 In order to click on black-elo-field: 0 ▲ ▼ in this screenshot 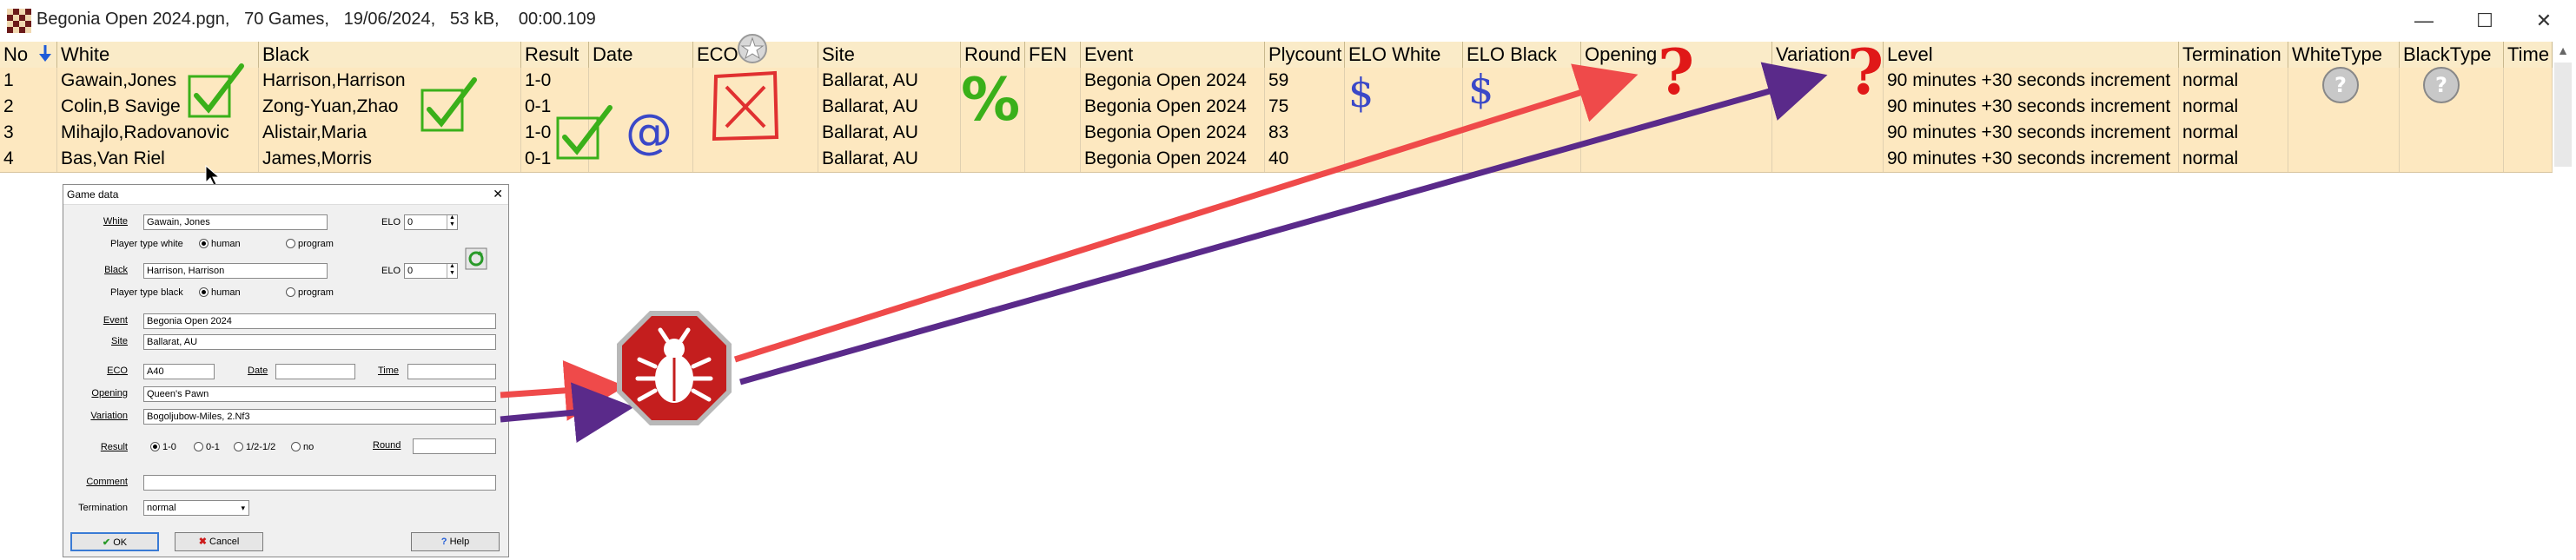, I will do `click(431, 271)`.